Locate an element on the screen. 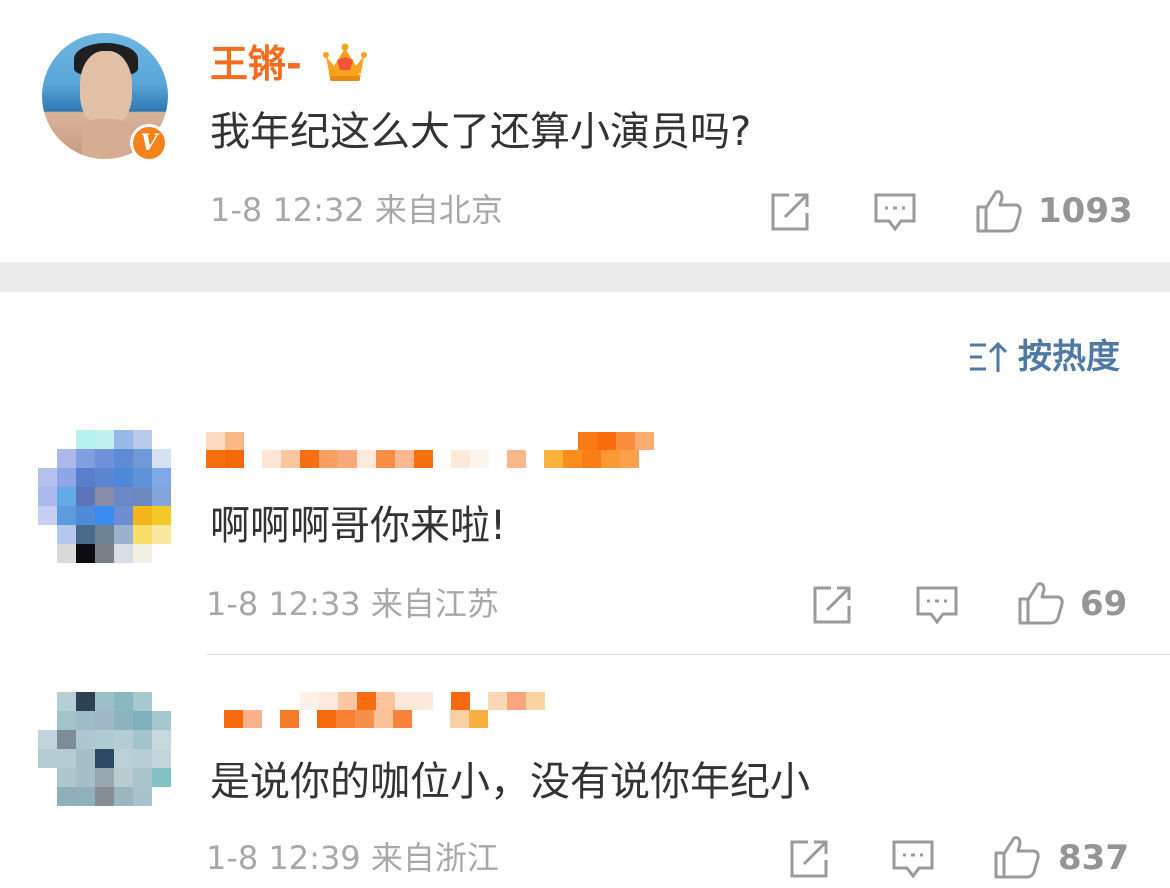  comment-location: 来自江苏 is located at coordinates (434, 604).